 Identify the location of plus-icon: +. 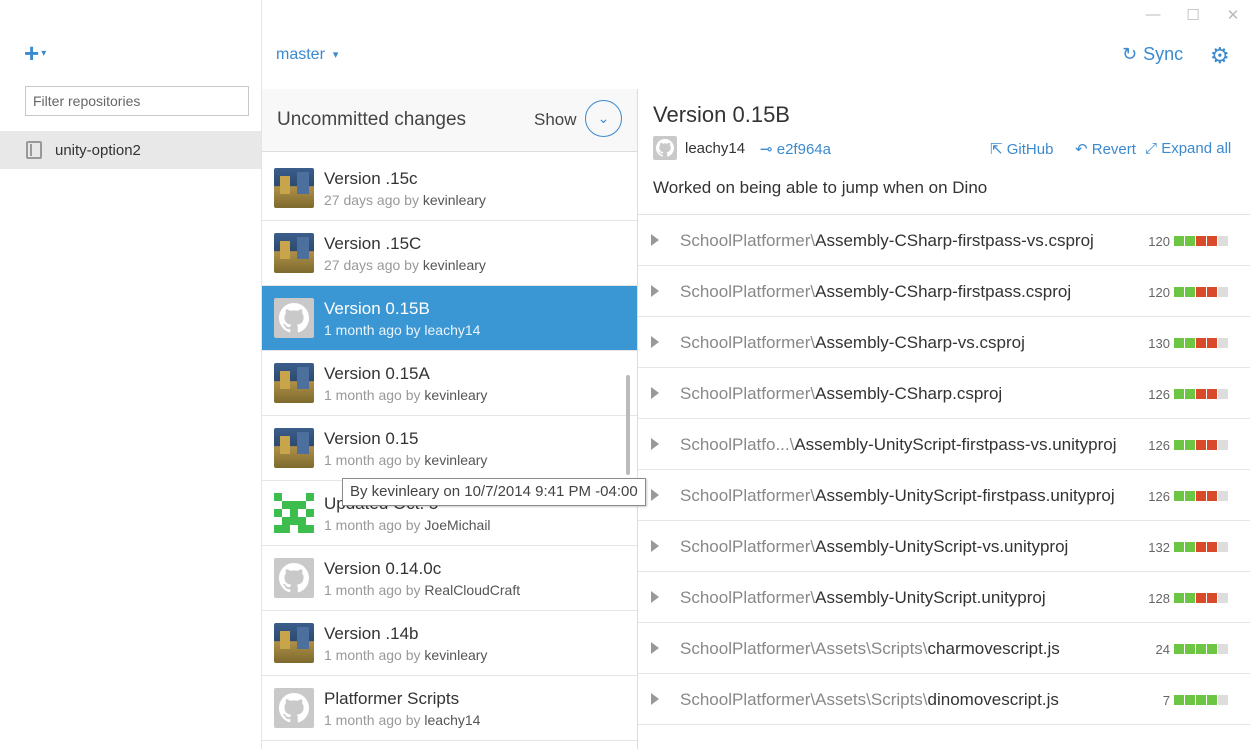
(32, 53).